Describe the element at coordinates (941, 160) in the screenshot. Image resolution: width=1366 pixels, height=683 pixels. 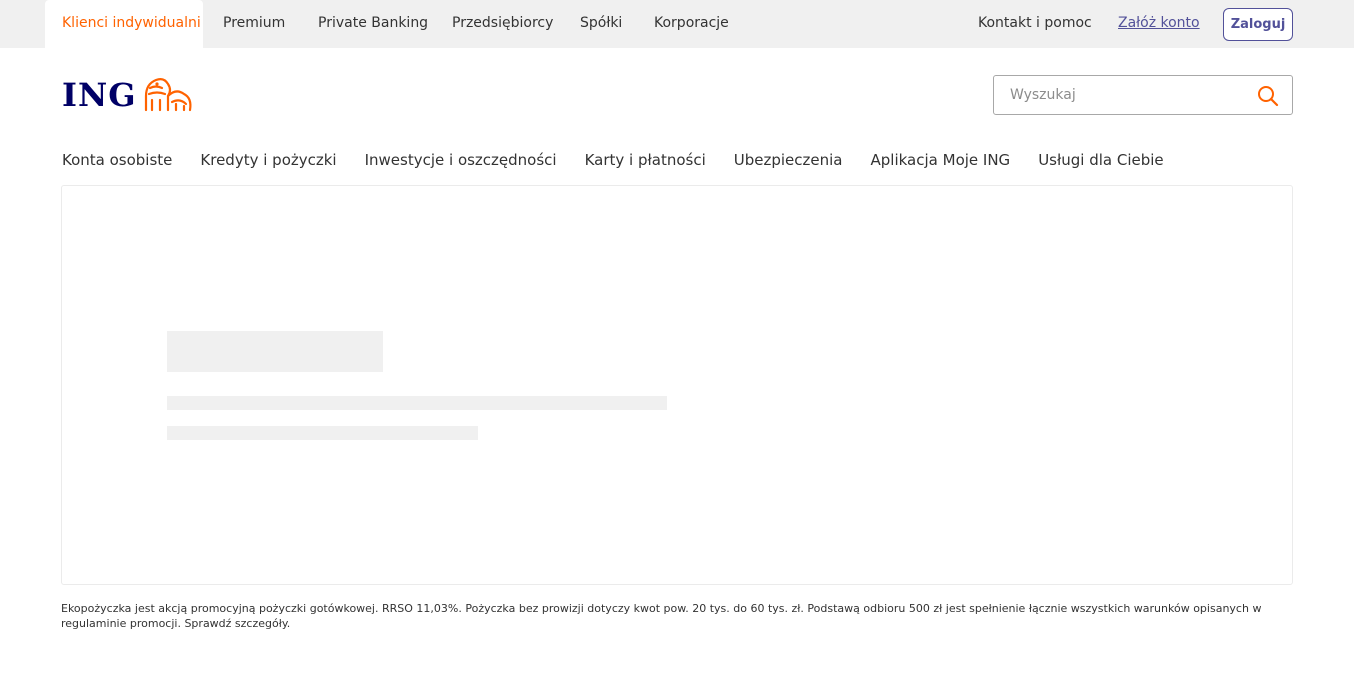
I see `nav-aplikacja-moje-ing: Aplikacja Moje ING` at that location.